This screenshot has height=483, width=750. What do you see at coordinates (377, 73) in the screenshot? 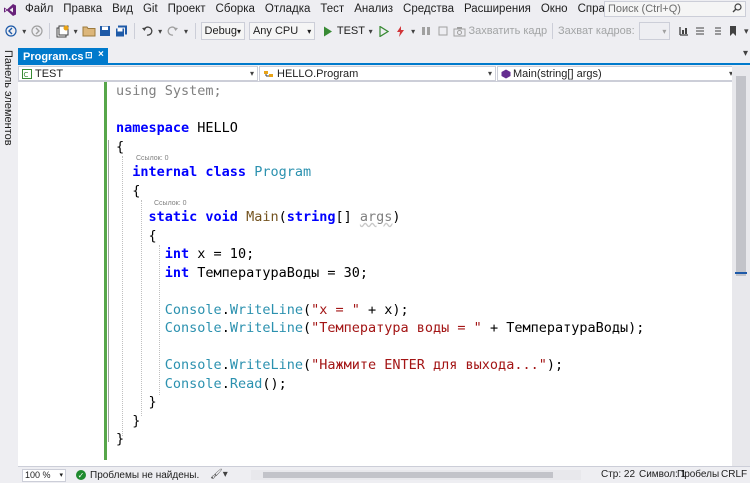
I see `class-select: HELLO.Program ▾` at bounding box center [377, 73].